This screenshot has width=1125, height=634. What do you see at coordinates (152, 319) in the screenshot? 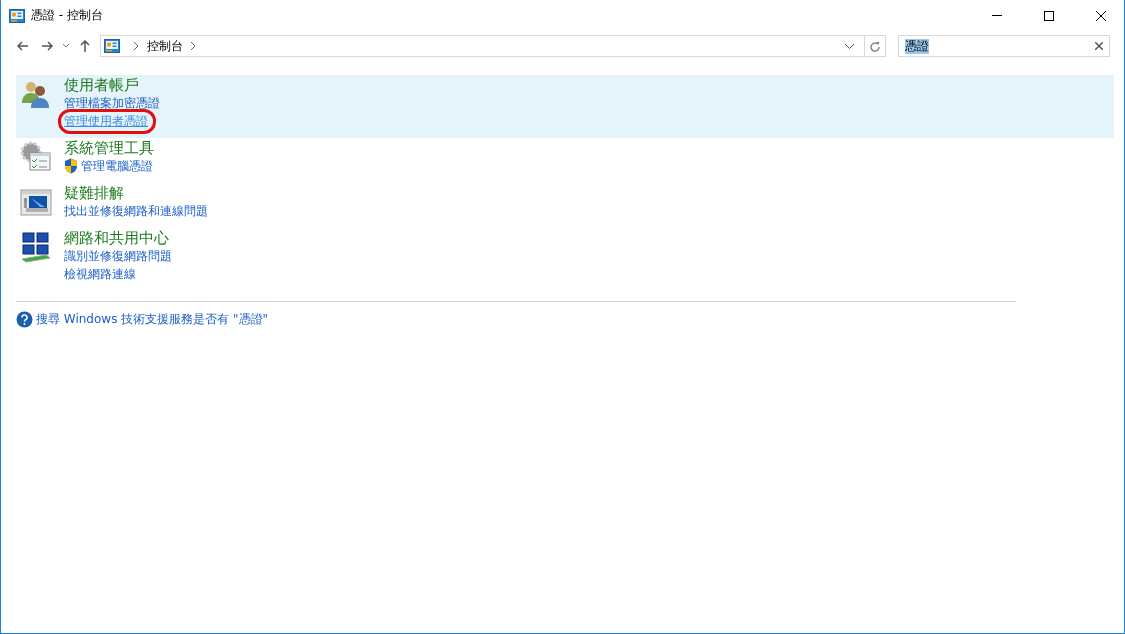
I see `help-link: 搜尋 Windows 技術支援服務是否有 "憑證"` at bounding box center [152, 319].